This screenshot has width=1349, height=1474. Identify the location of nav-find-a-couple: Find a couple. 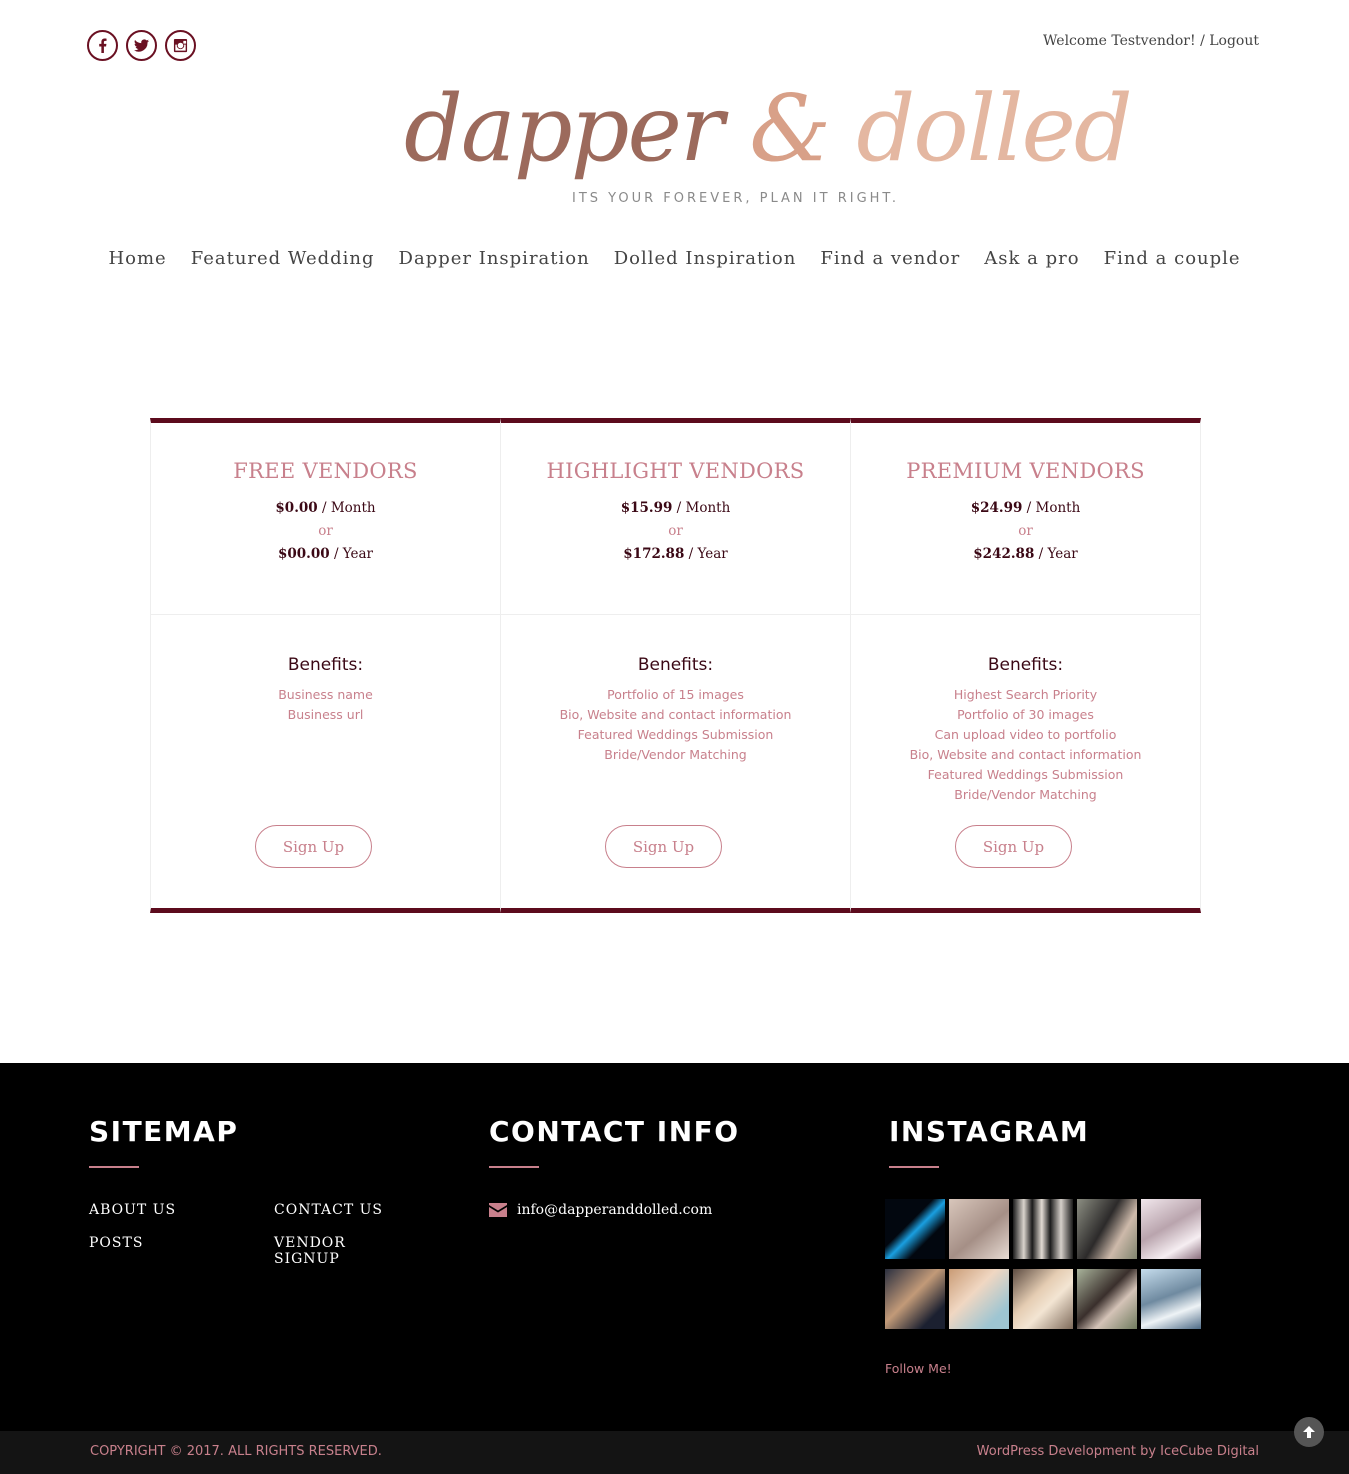
(1172, 258).